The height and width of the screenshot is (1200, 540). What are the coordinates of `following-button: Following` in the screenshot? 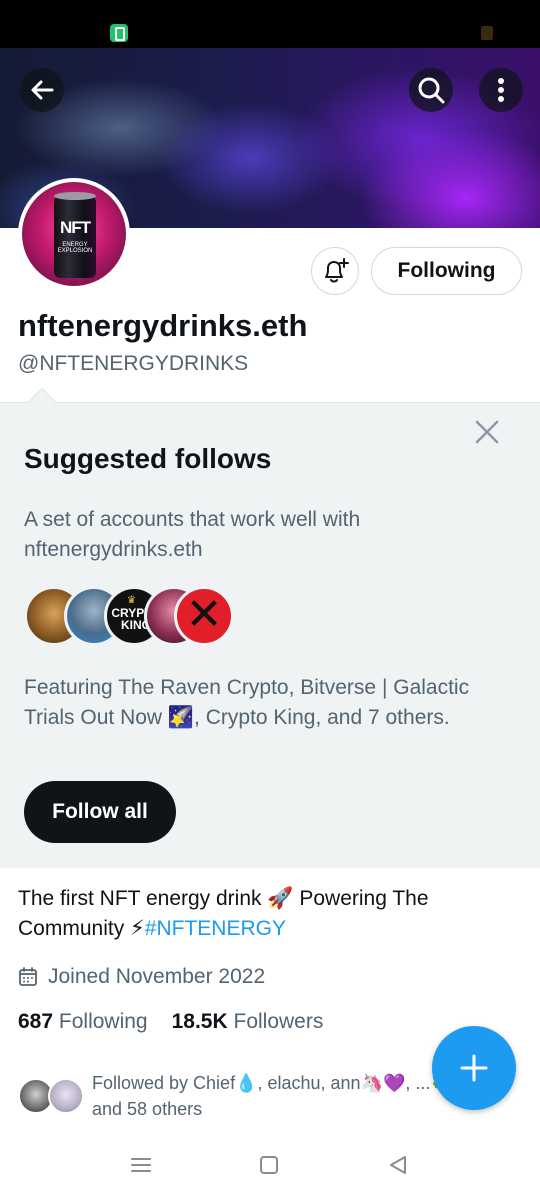 It's located at (446, 271).